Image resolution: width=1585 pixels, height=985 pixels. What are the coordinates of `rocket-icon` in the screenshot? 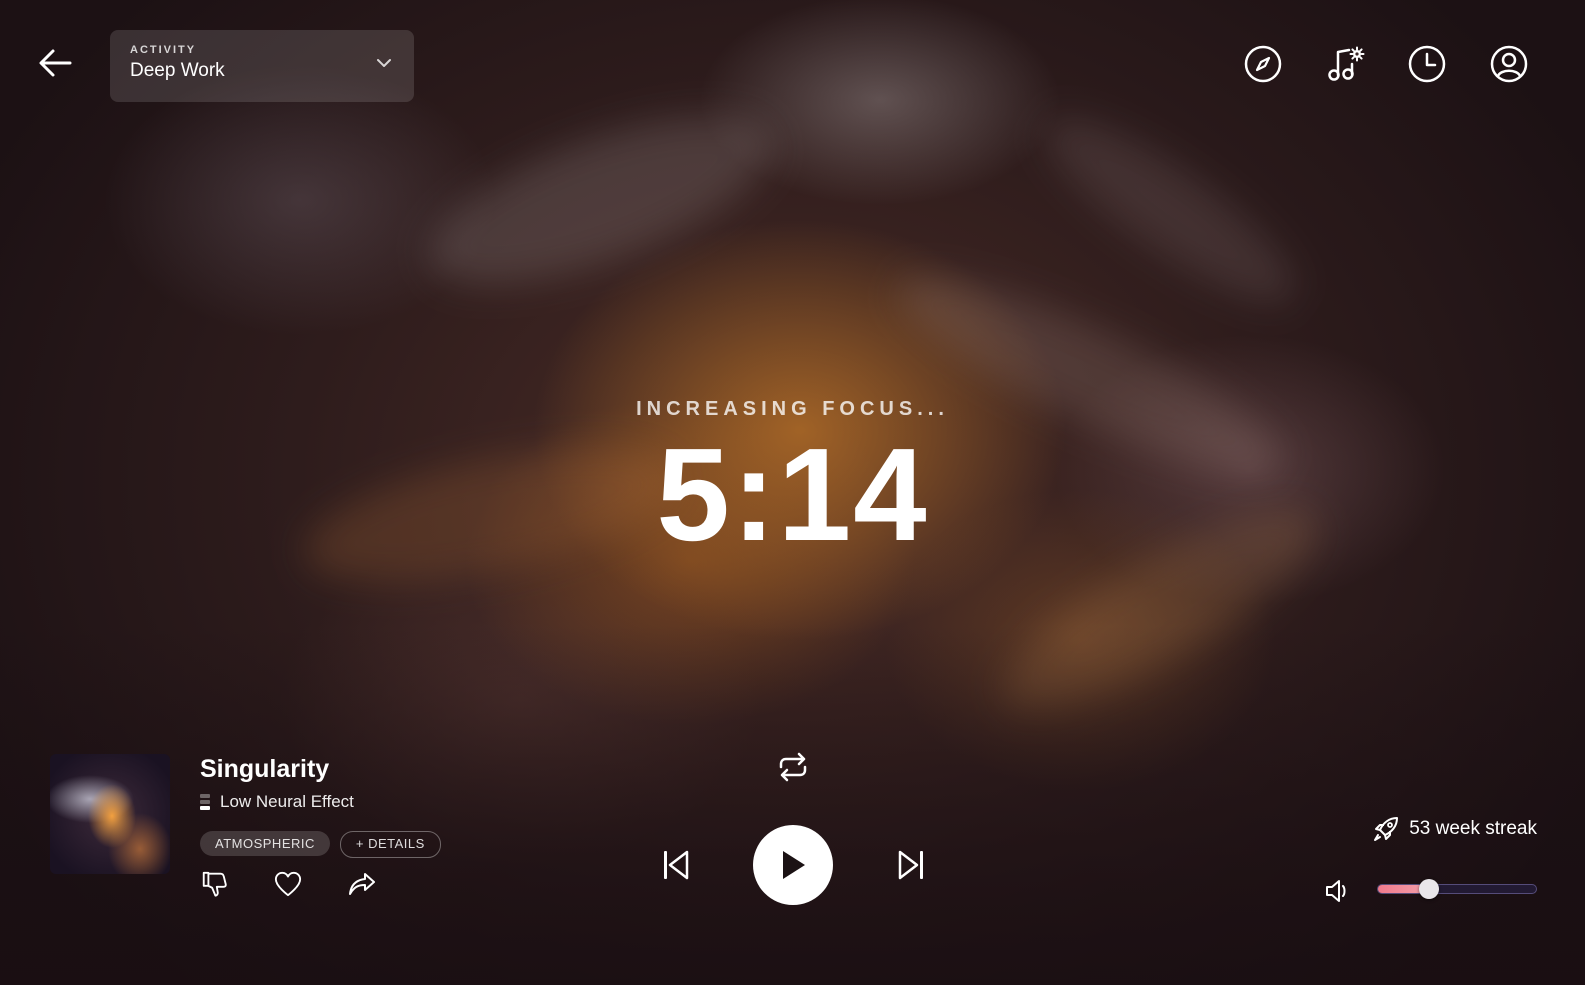 It's located at (1386, 829).